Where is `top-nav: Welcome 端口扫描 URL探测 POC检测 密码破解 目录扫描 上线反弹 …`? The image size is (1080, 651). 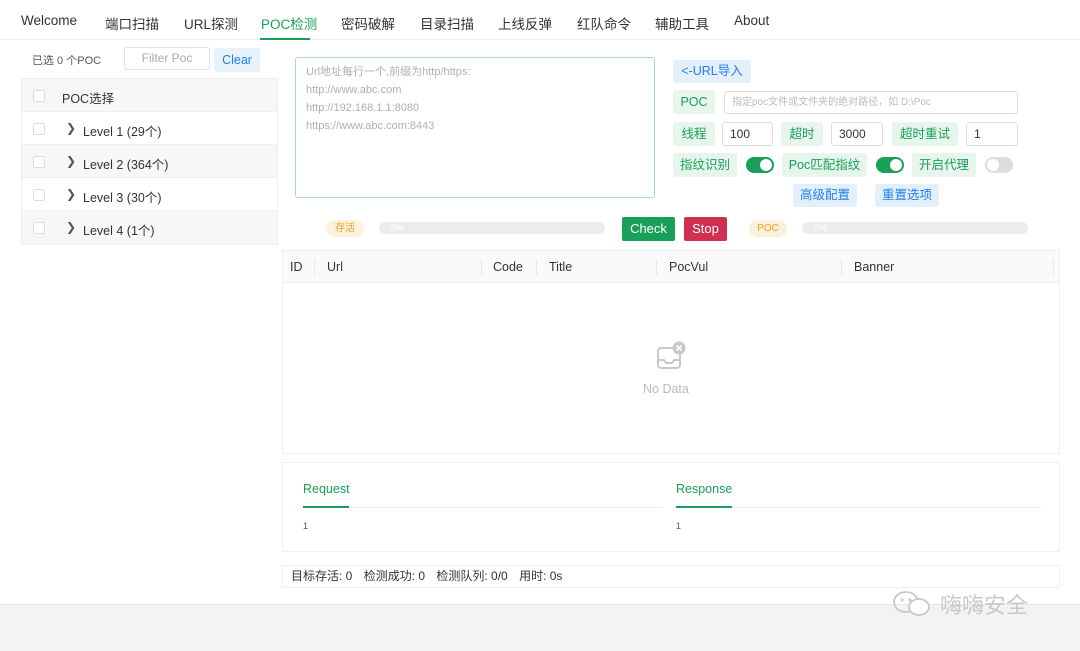 top-nav: Welcome 端口扫描 URL探测 POC检测 密码破解 目录扫描 上线反弹 … is located at coordinates (540, 20).